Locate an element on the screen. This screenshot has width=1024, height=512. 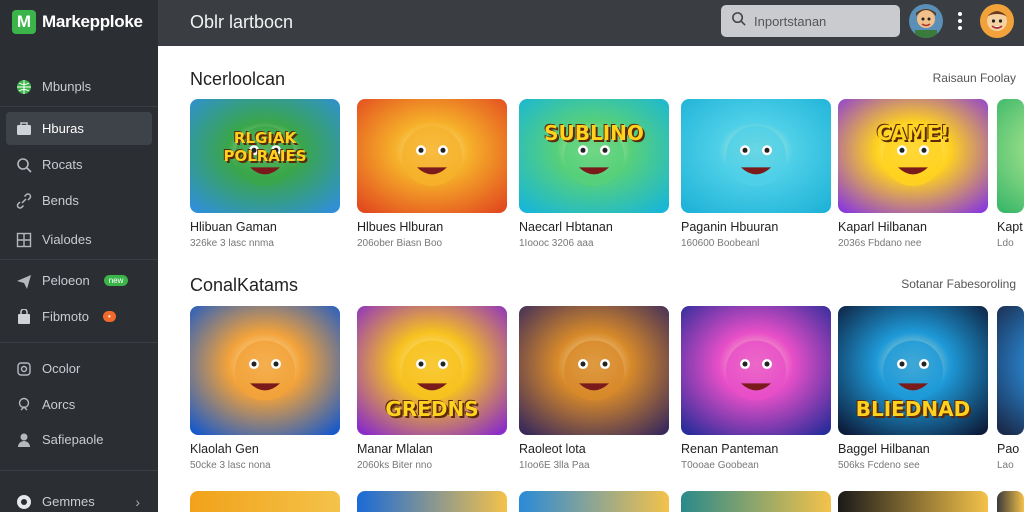
sidebar-item-label: Hburas is located at coordinates (63, 128).